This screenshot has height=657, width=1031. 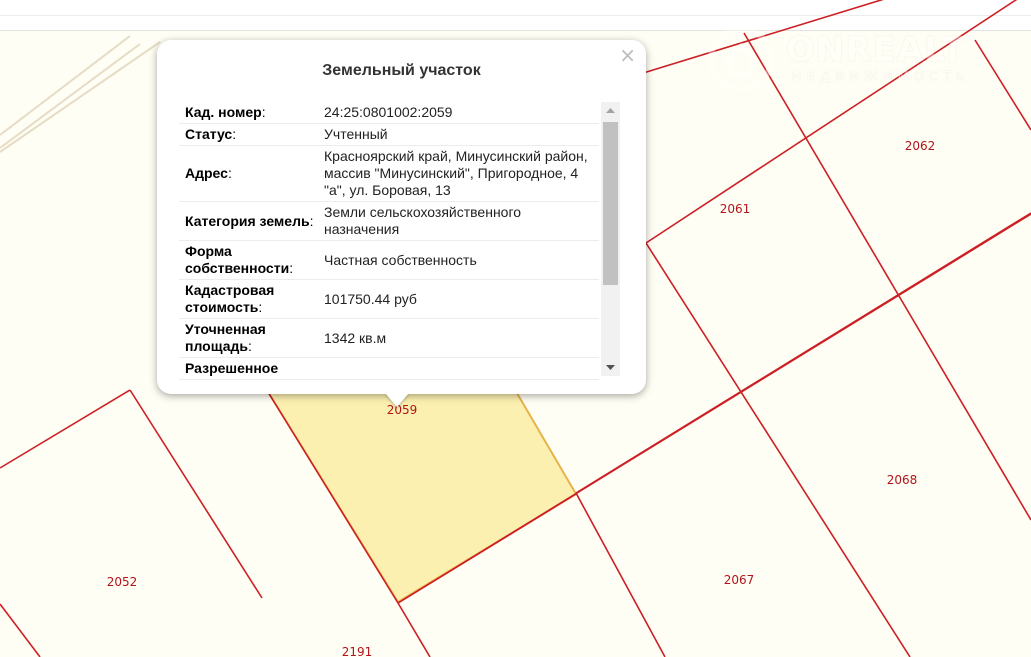 What do you see at coordinates (208, 173) in the screenshot?
I see `info-key: Адрес:` at bounding box center [208, 173].